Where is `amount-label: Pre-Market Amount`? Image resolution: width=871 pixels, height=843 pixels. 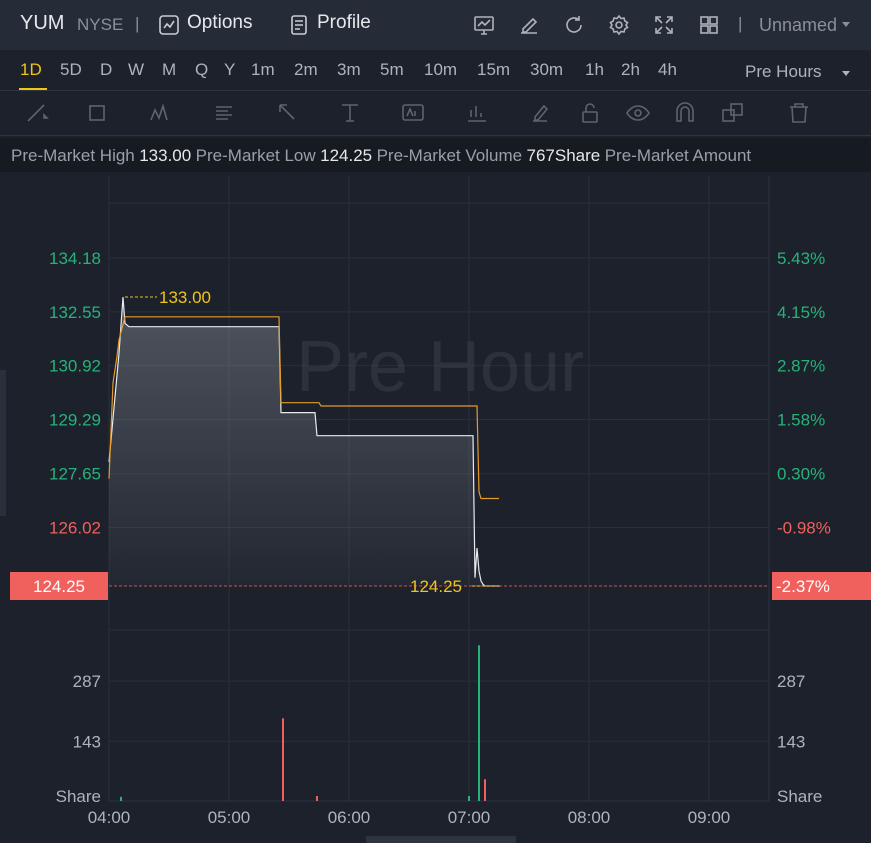 amount-label: Pre-Market Amount is located at coordinates (678, 155).